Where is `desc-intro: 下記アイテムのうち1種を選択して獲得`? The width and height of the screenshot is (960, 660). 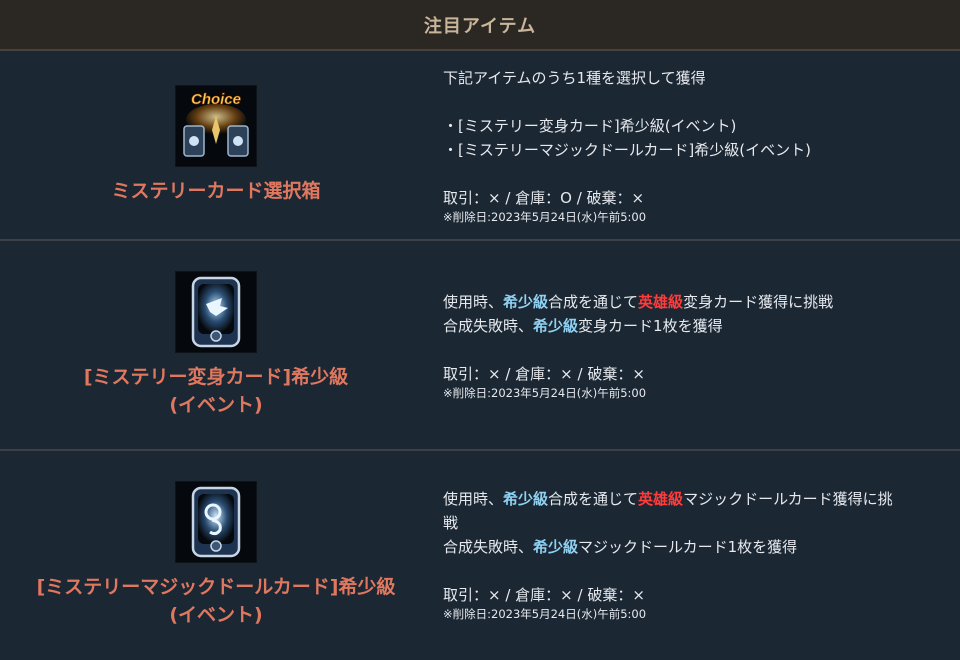
desc-intro: 下記アイテムのうち1種を選択して獲得 is located at coordinates (574, 77).